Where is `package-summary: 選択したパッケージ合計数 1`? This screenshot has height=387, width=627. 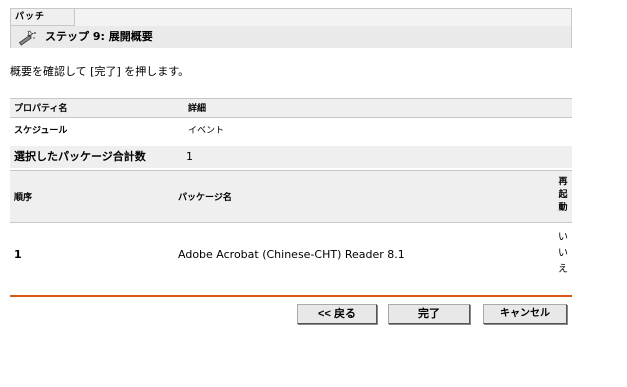 package-summary: 選択したパッケージ合計数 1 is located at coordinates (291, 157).